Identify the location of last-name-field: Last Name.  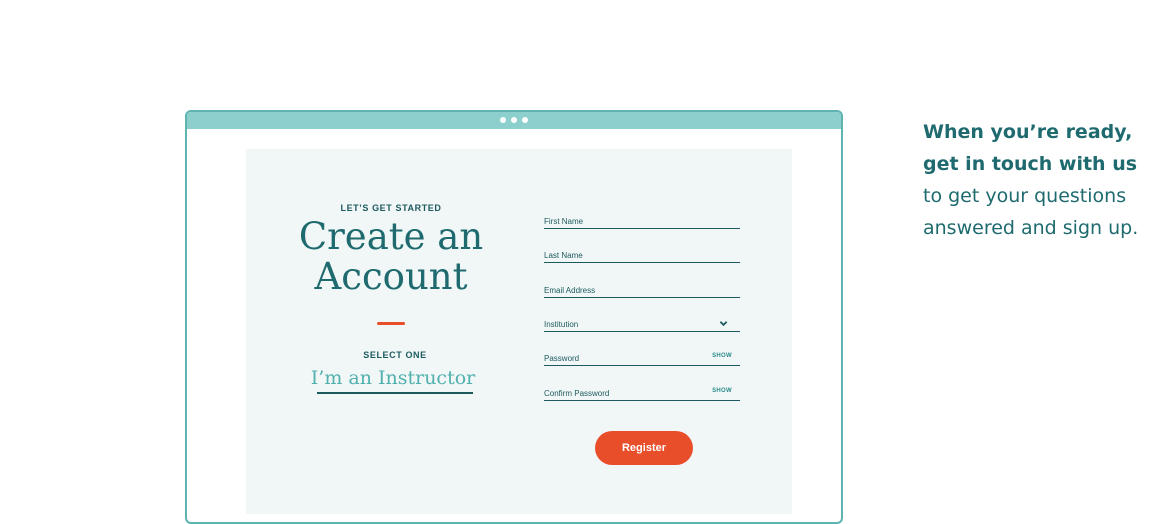
(642, 255).